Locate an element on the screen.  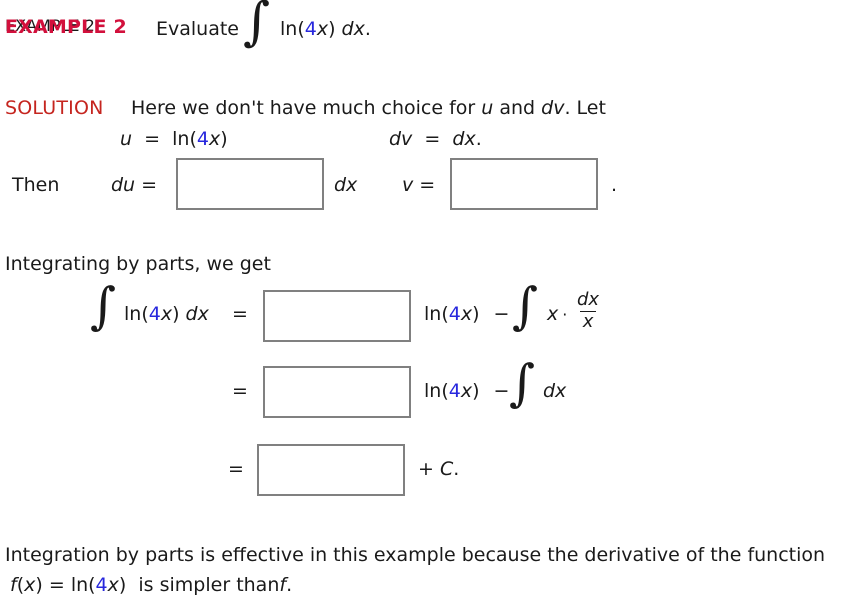
evaluate-instruction: Evaluate is located at coordinates (197, 29).